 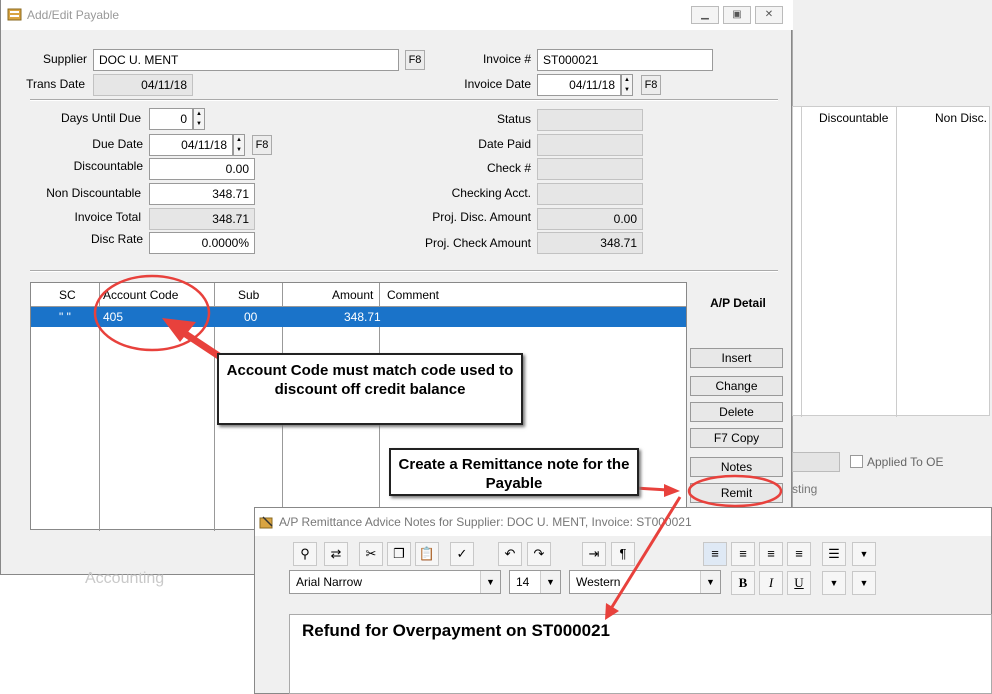 I want to click on insert-button: Insert, so click(x=736, y=358).